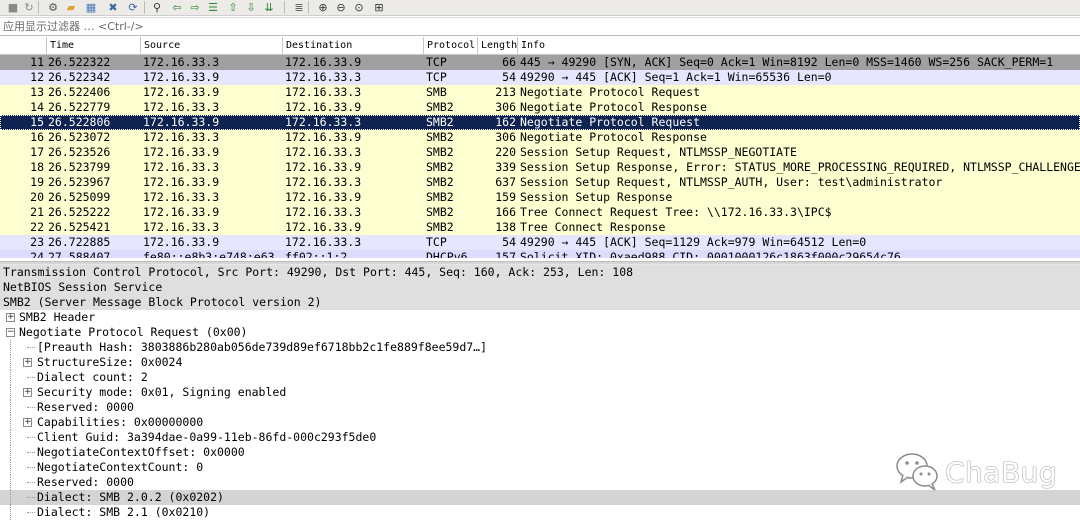 The width and height of the screenshot is (1080, 524). What do you see at coordinates (79, 182) in the screenshot?
I see `packet-cell-time: 26.523967` at bounding box center [79, 182].